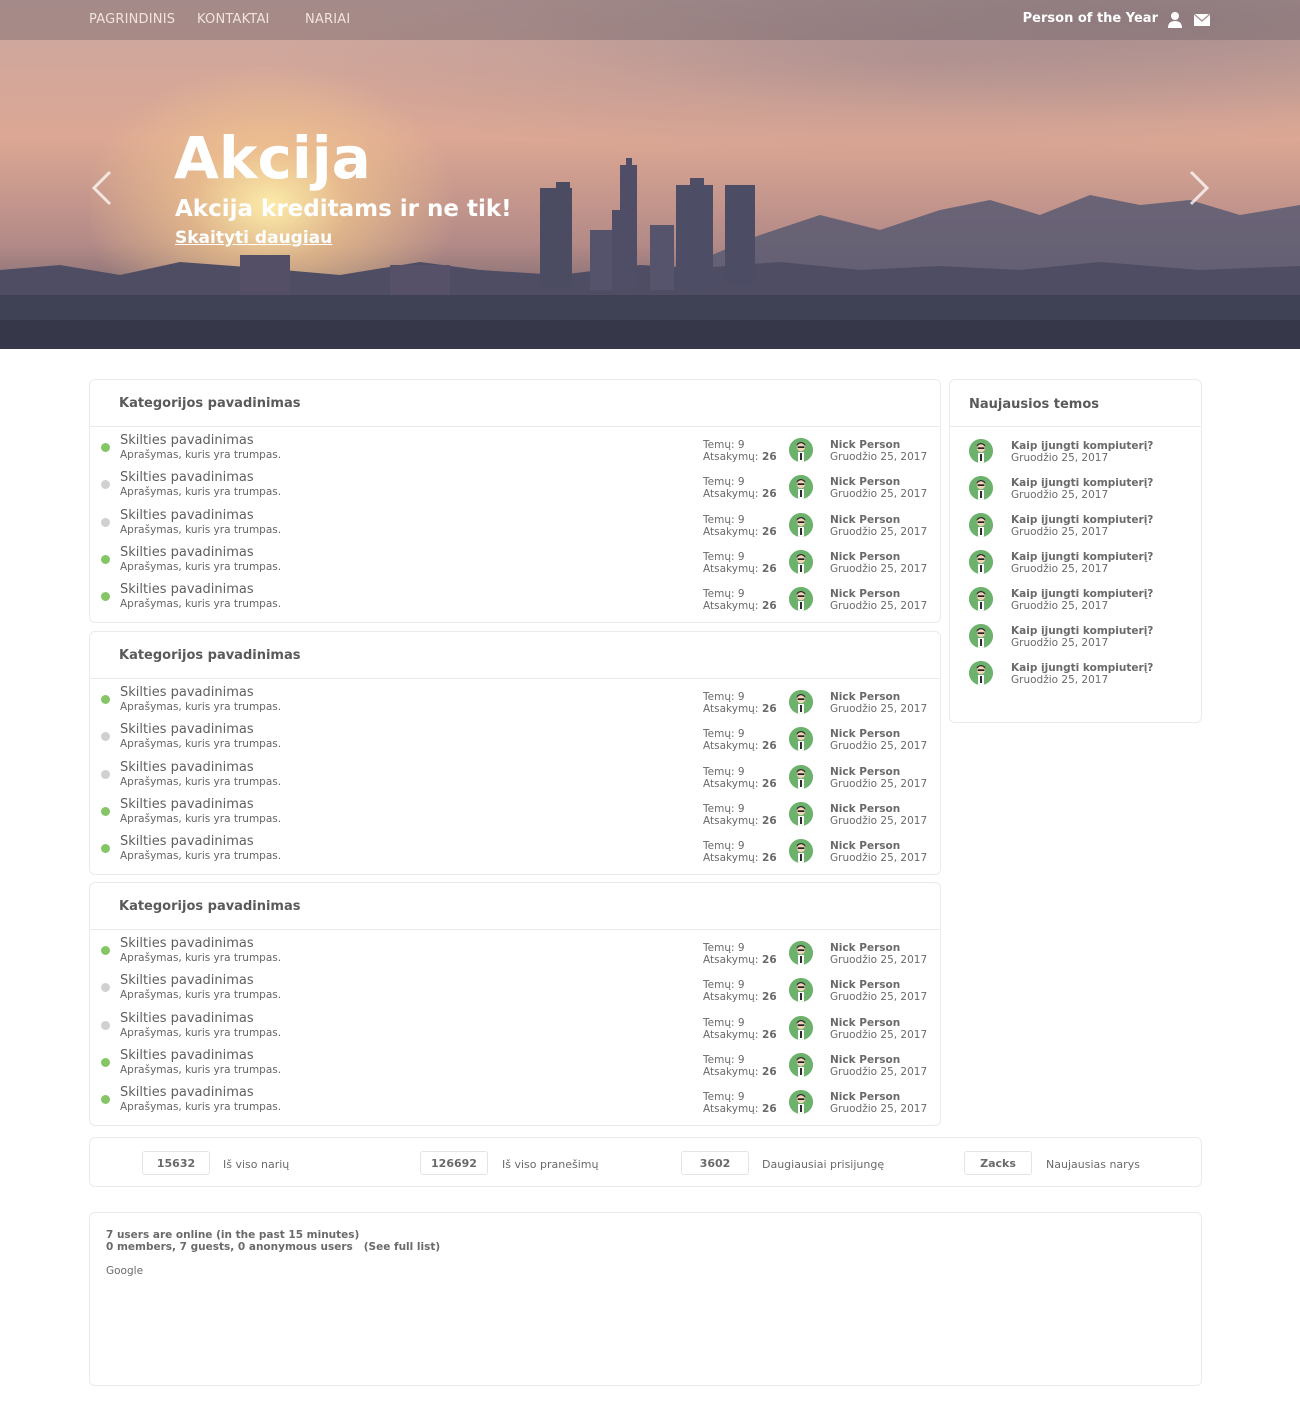 The image size is (1300, 1422). Describe the element at coordinates (253, 238) in the screenshot. I see `hero-read-more-link: Skaityti daugiau` at that location.